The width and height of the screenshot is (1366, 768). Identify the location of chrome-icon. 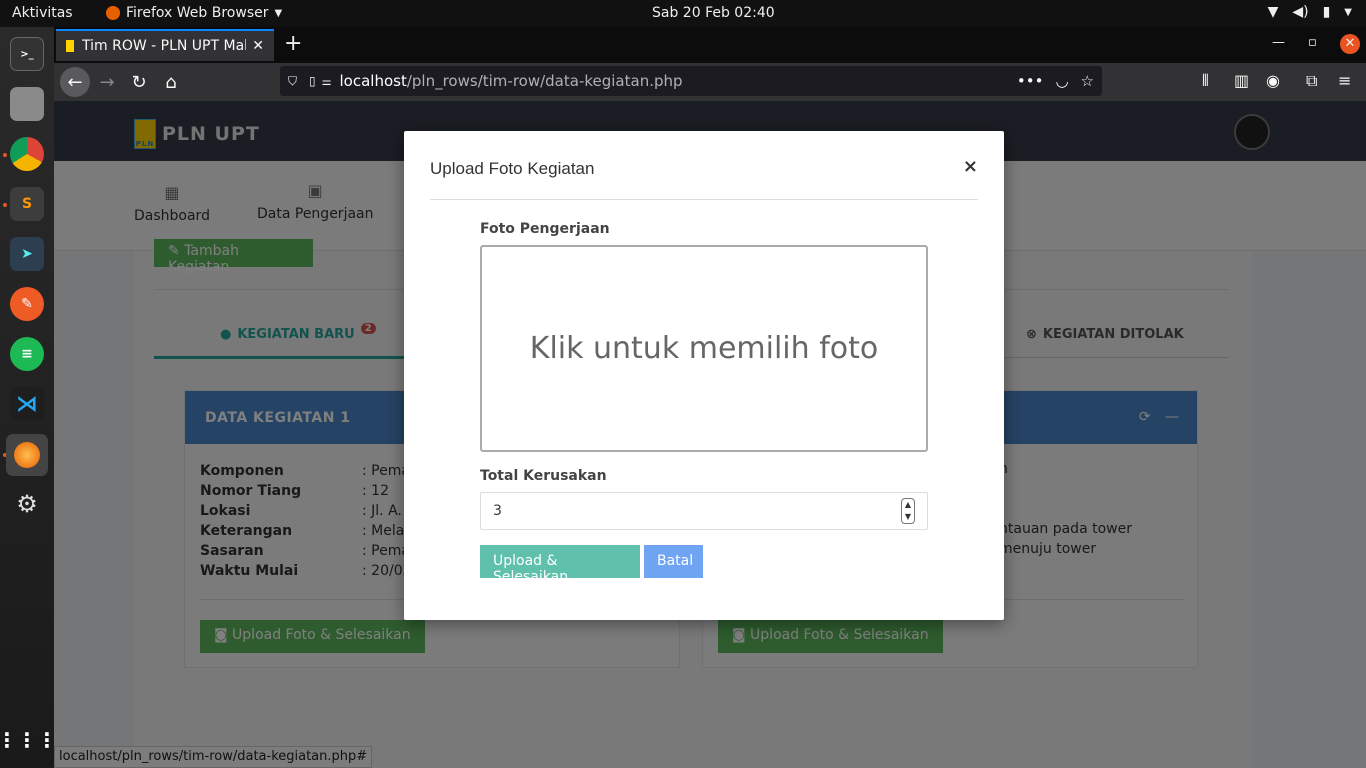
(27, 154).